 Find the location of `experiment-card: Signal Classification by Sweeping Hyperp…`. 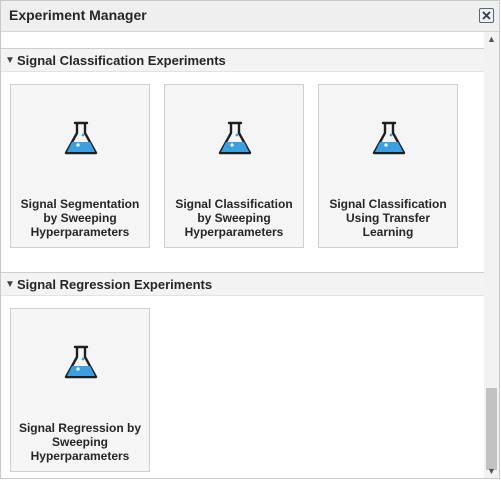

experiment-card: Signal Classification by Sweeping Hyperp… is located at coordinates (234, 166).